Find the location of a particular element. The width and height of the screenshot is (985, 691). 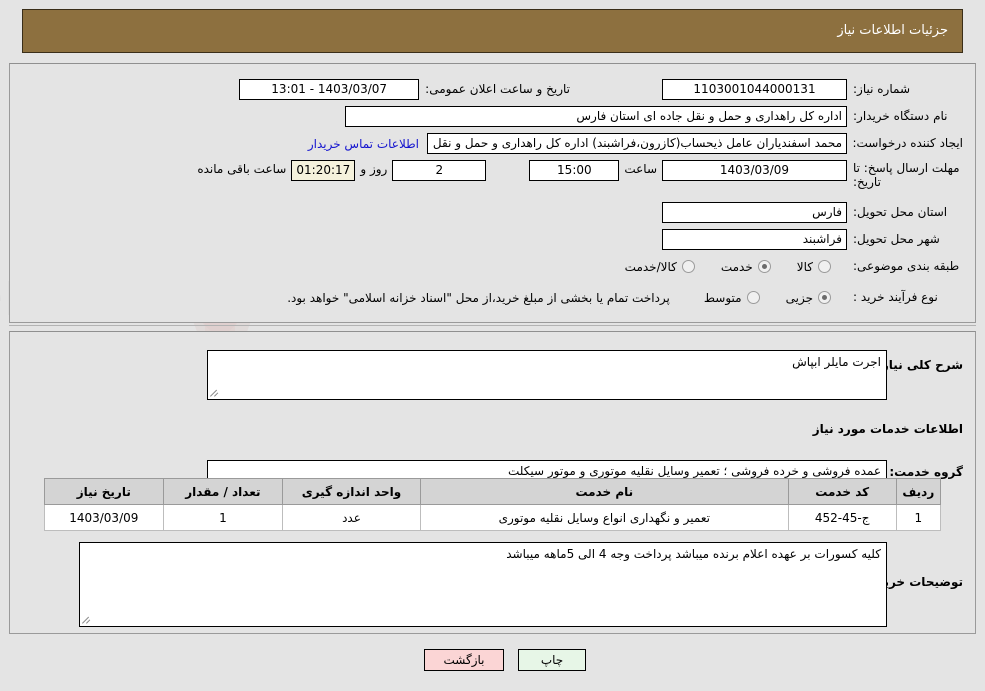

page-header-bar: جزئیات اطلاعات نیاز is located at coordinates (492, 31).